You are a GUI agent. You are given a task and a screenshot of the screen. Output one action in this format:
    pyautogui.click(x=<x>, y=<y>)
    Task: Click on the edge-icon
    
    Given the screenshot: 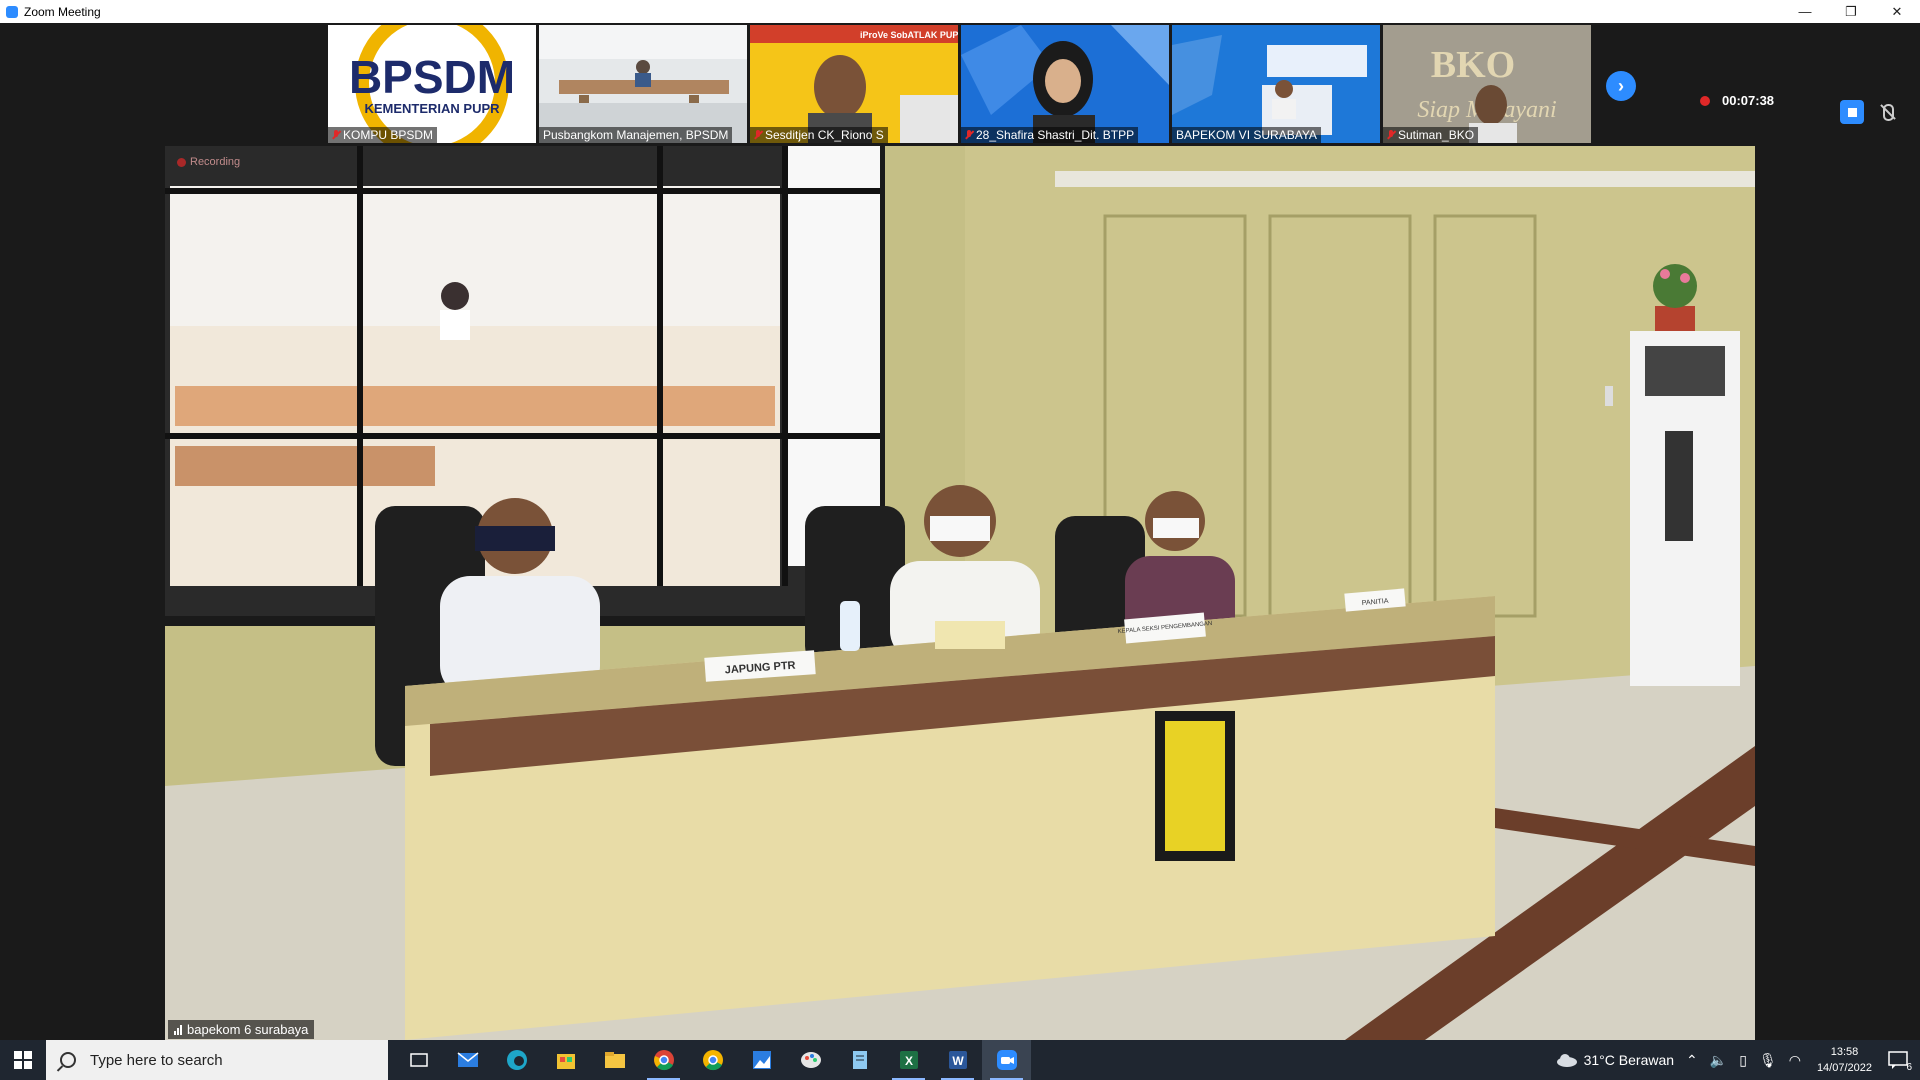 What is the action you would take?
    pyautogui.click(x=516, y=1060)
    